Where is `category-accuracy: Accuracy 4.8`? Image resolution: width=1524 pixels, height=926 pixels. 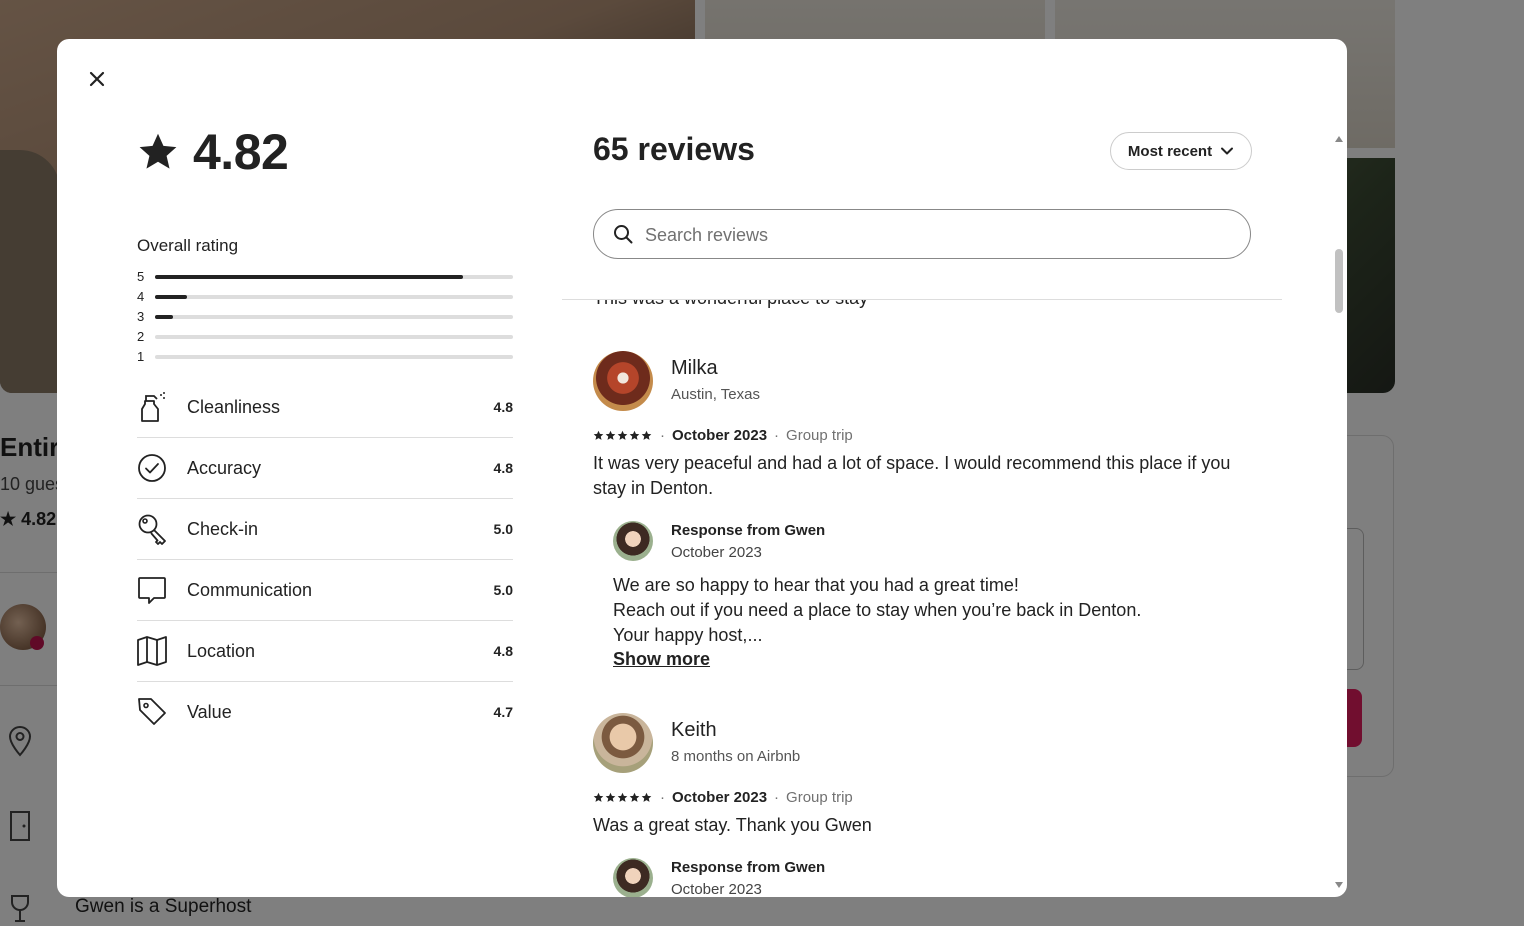
category-accuracy: Accuracy 4.8 is located at coordinates (325, 468).